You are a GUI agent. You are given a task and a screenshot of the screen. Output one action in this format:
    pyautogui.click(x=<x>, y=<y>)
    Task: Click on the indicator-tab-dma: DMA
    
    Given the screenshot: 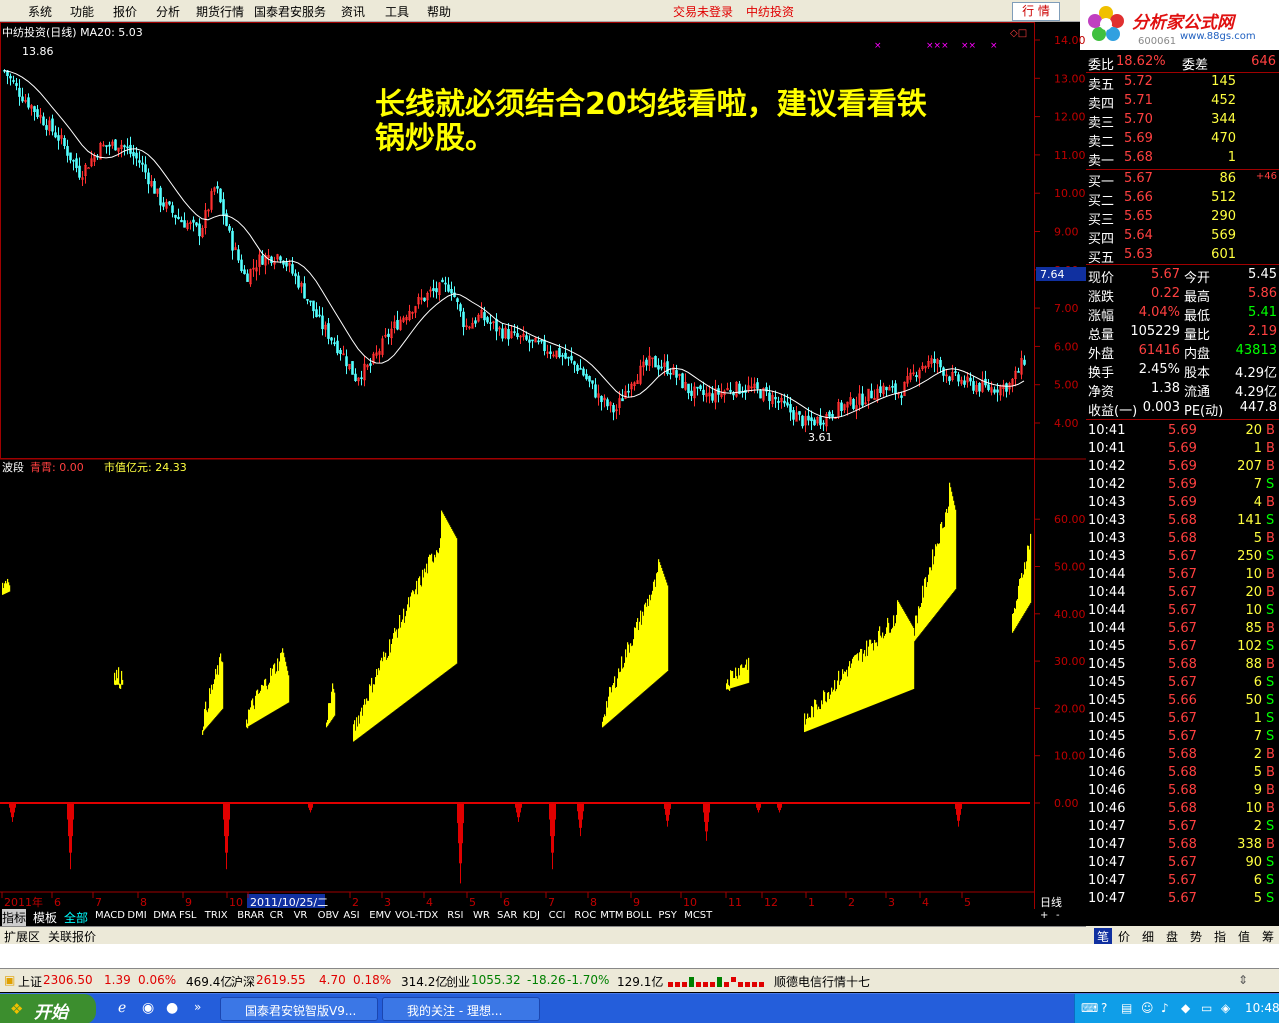 What is the action you would take?
    pyautogui.click(x=164, y=915)
    